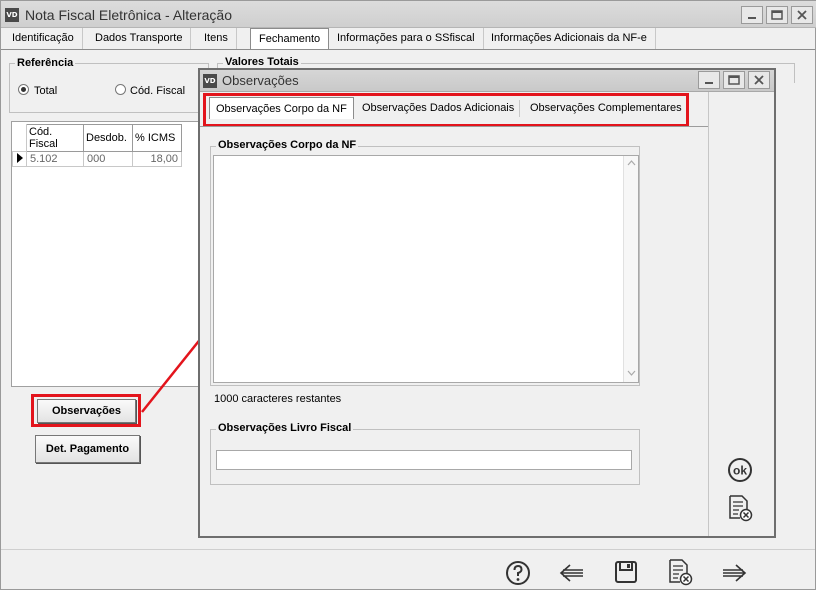  What do you see at coordinates (487, 81) in the screenshot?
I see `dialog-title-bar: VD Observações` at bounding box center [487, 81].